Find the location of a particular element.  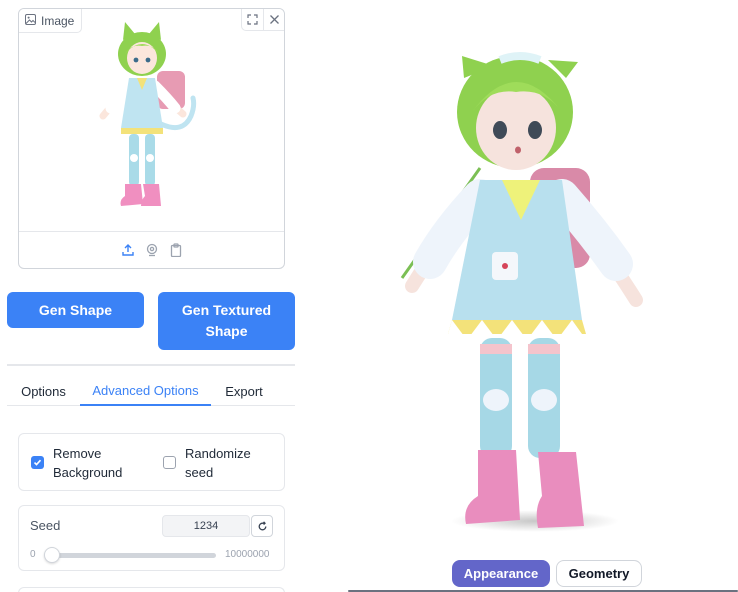

image-toolbar is located at coordinates (262, 20).